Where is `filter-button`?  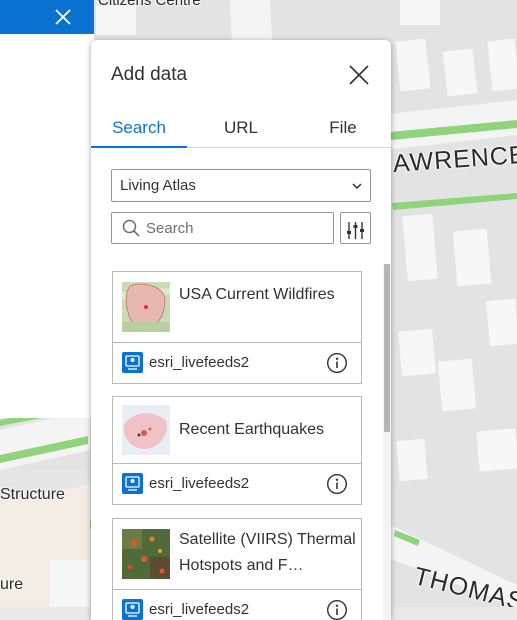
filter-button is located at coordinates (355, 228).